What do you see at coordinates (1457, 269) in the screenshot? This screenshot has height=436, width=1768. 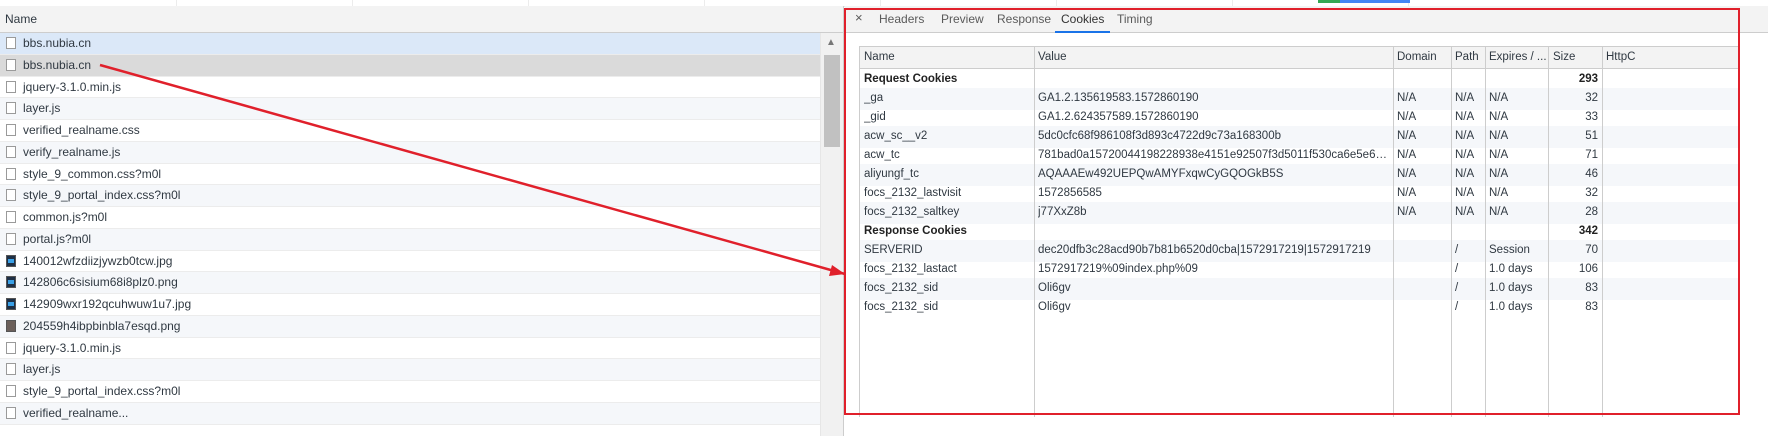 I see `cookie-path: /` at bounding box center [1457, 269].